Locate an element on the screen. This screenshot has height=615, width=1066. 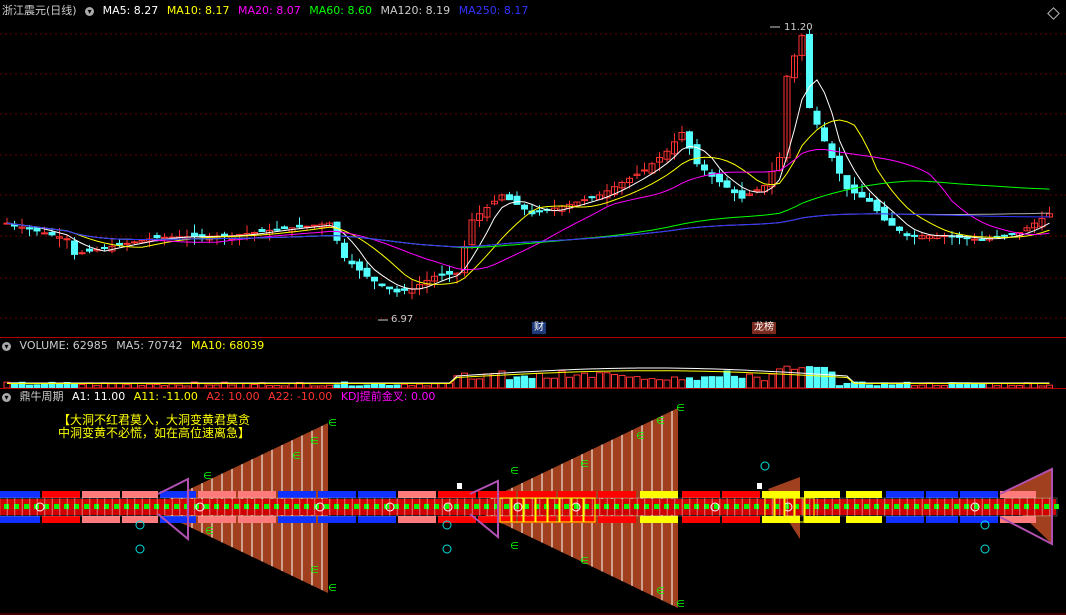
a2-value: A2: 10.00 is located at coordinates (233, 396).